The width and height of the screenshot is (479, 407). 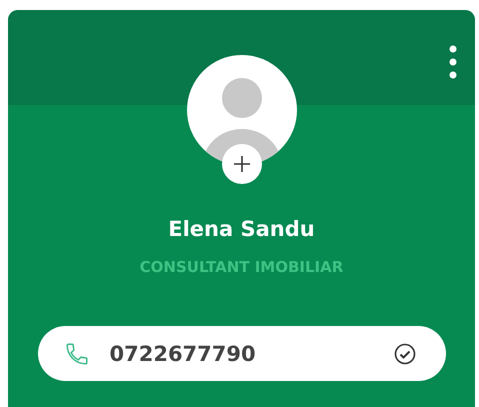 I want to click on profile-name: Elena Sandu, so click(x=241, y=229).